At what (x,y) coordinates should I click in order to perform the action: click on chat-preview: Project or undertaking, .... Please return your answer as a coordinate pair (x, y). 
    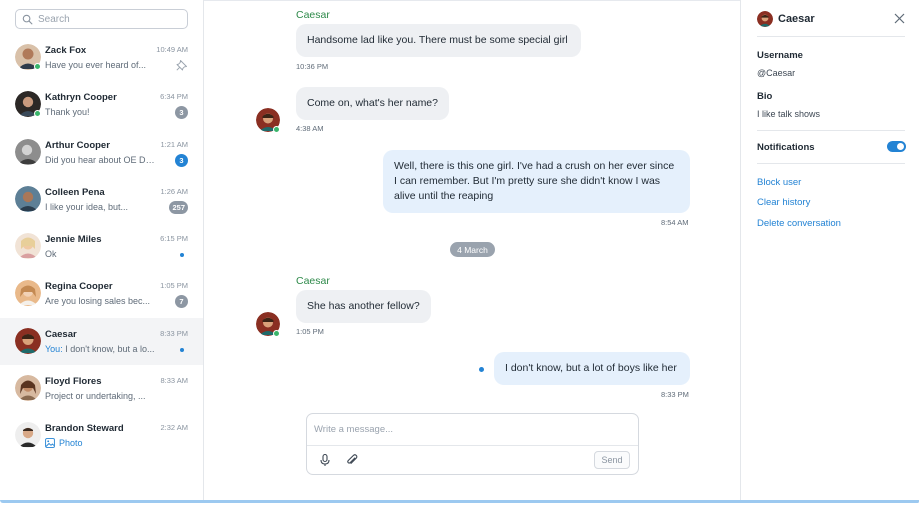
    Looking at the image, I should click on (95, 396).